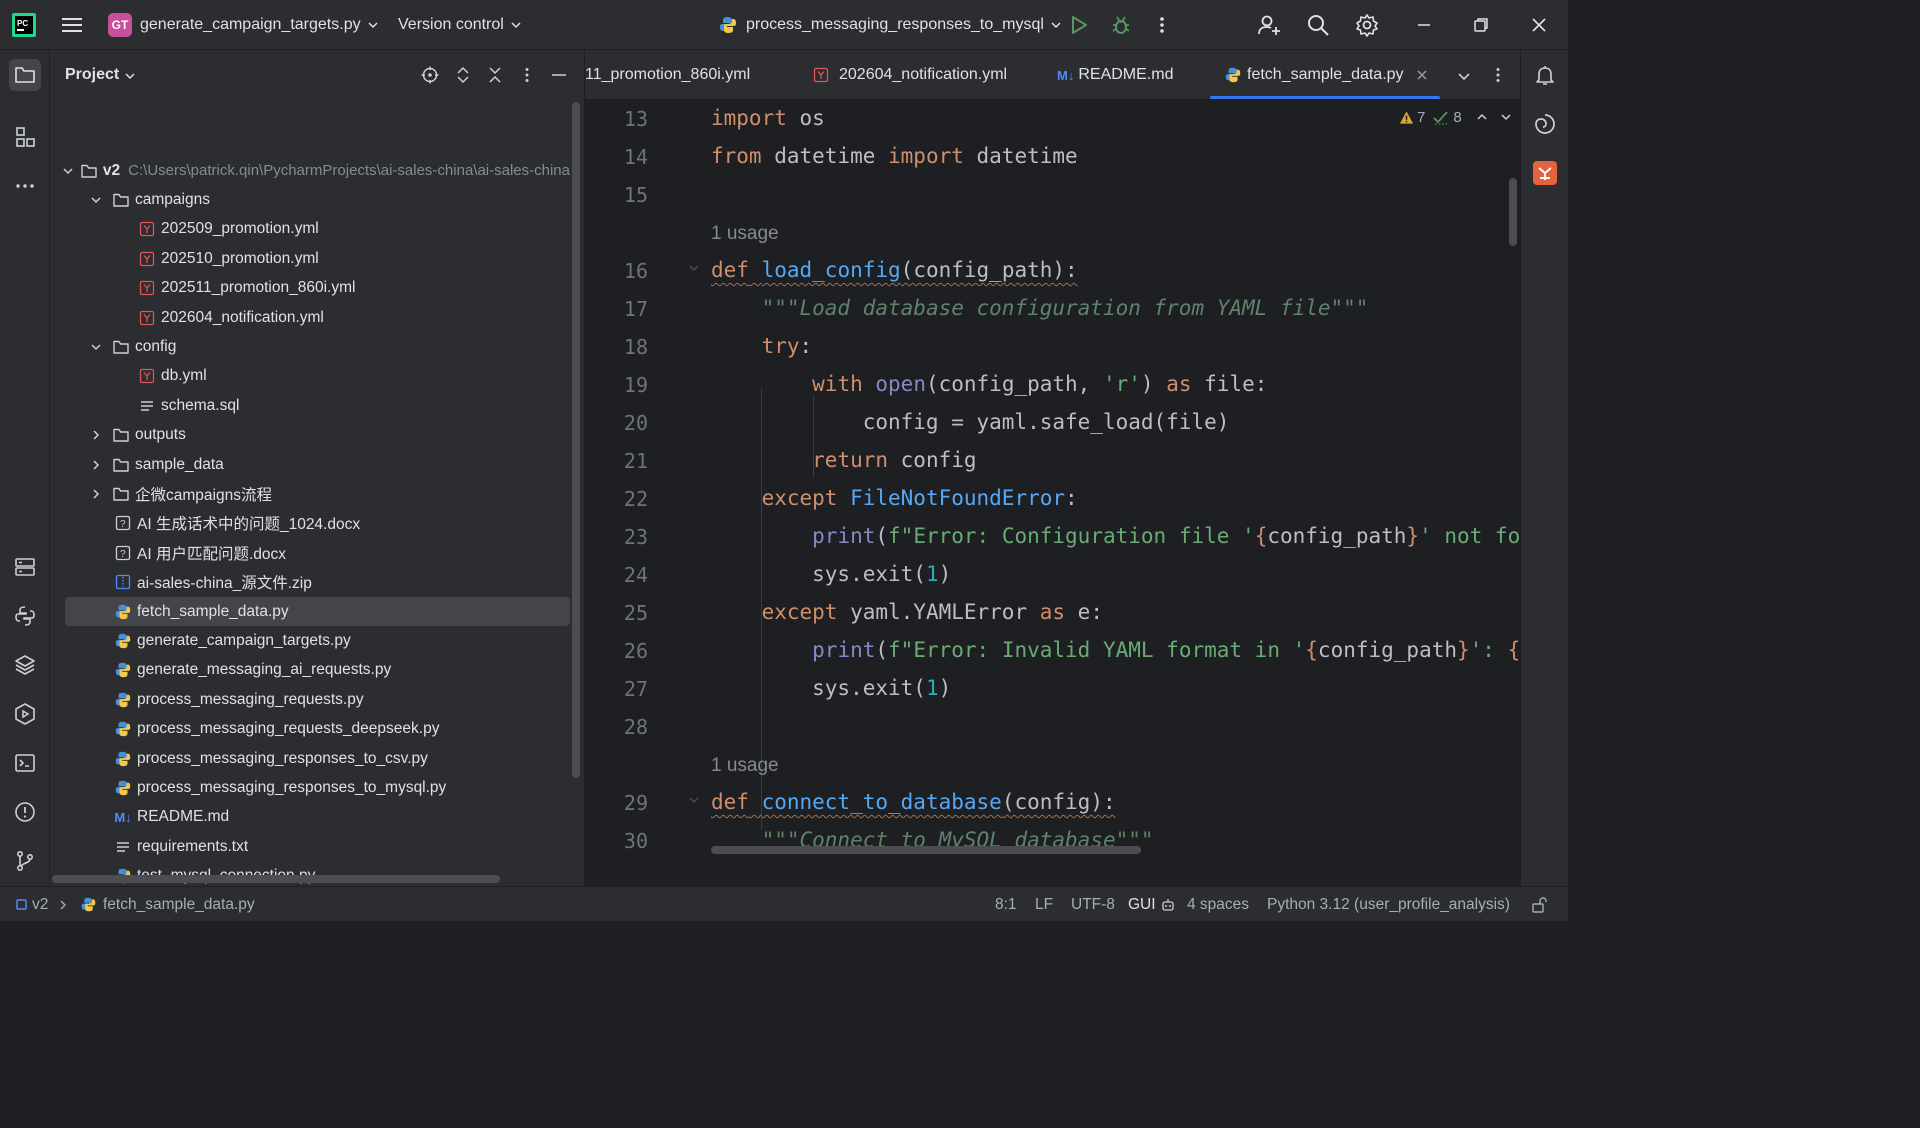 The height and width of the screenshot is (1128, 1920). Describe the element at coordinates (495, 75) in the screenshot. I see `collapse-all-icon` at that location.